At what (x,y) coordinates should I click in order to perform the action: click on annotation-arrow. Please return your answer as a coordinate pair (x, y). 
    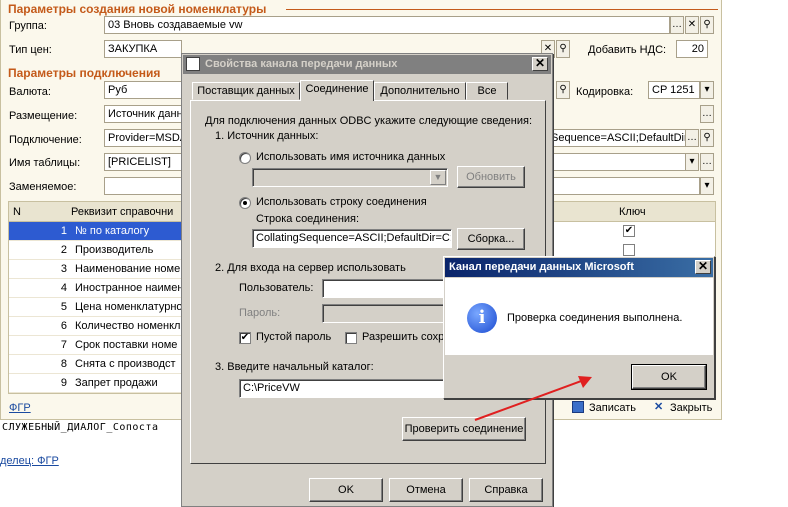
    Looking at the image, I should click on (533, 398).